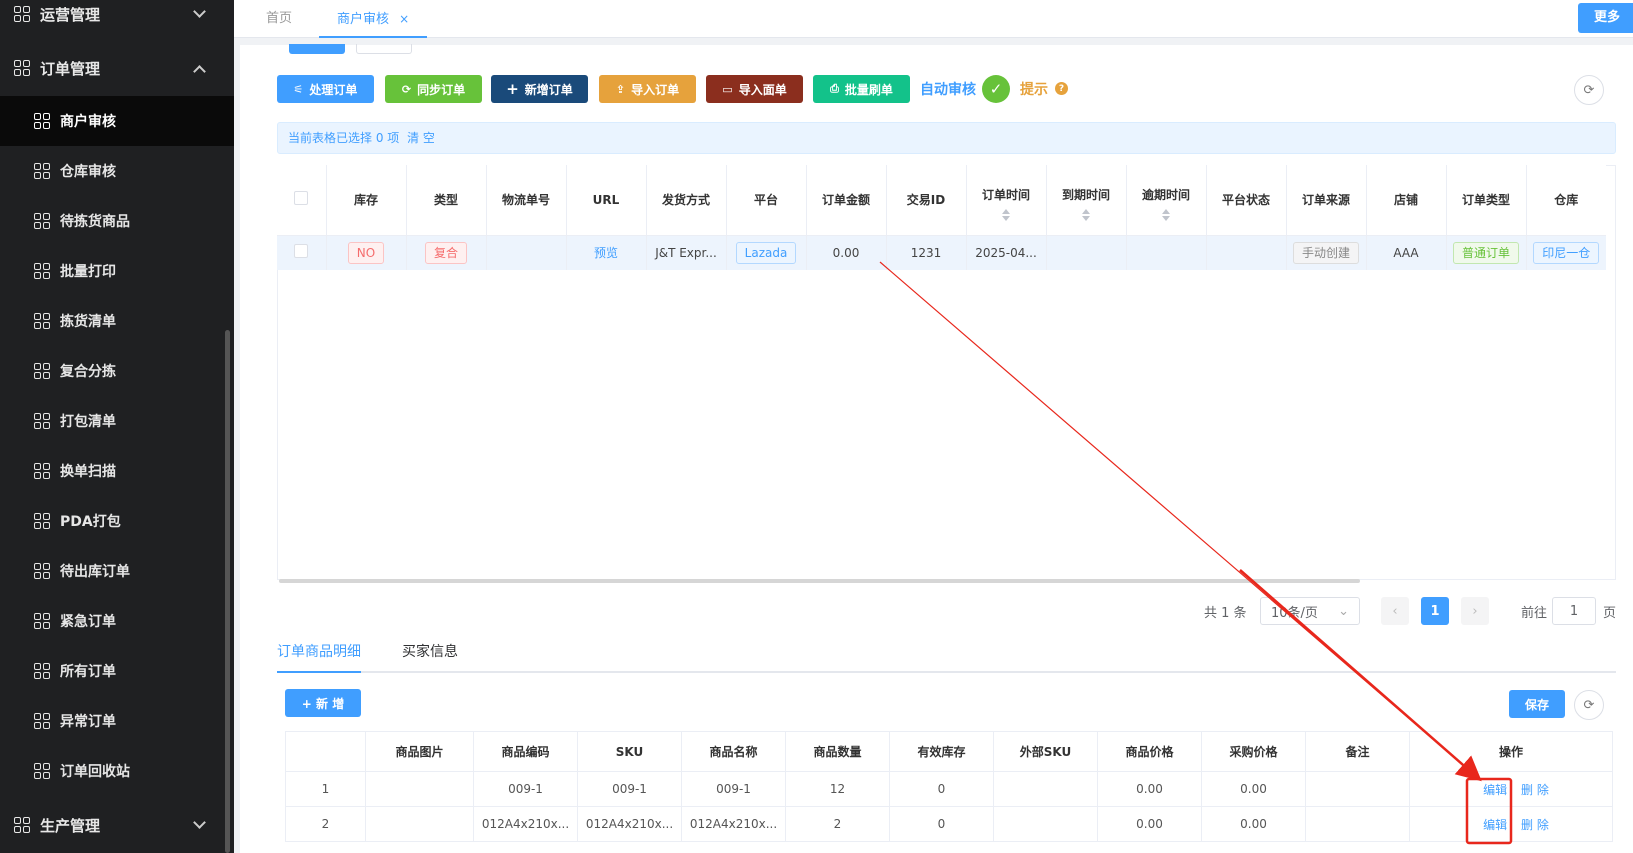  I want to click on import-sheet-button: ▭ 导入面单, so click(754, 89).